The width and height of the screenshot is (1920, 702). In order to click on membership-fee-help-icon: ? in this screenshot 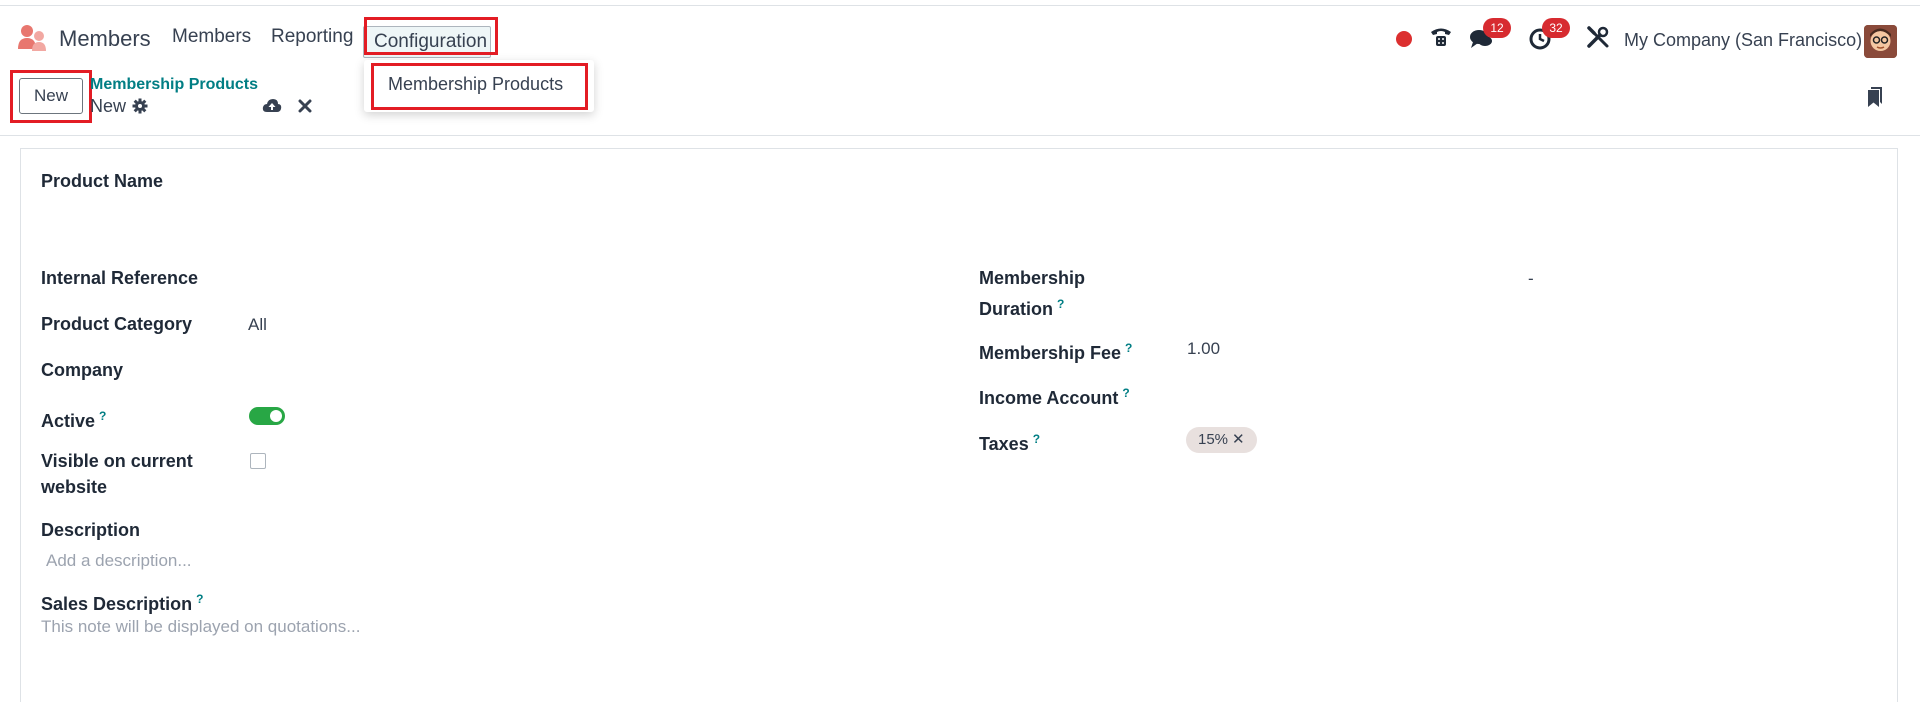, I will do `click(1128, 348)`.